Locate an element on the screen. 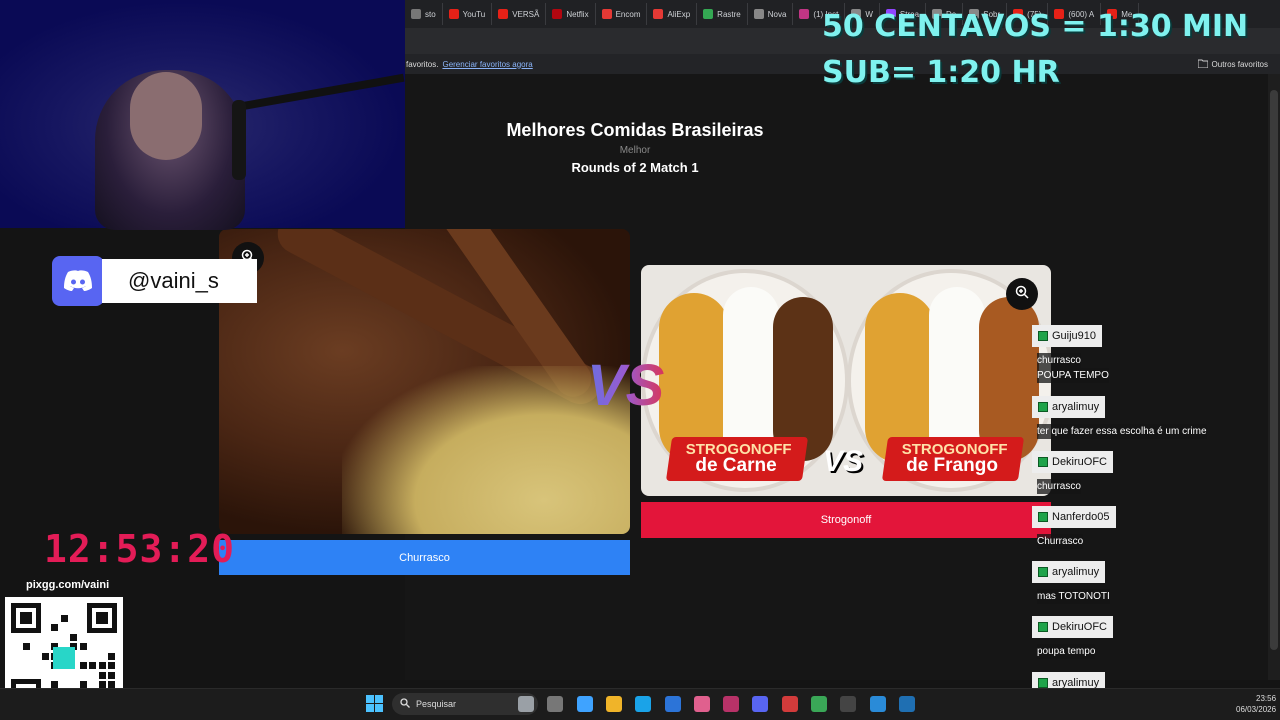 This screenshot has width=1280, height=720. browser-tab: YouTu is located at coordinates (468, 14).